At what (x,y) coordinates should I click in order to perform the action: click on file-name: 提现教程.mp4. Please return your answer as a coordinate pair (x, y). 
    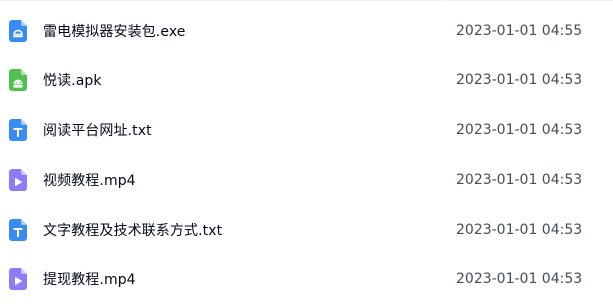
    Looking at the image, I should click on (89, 279).